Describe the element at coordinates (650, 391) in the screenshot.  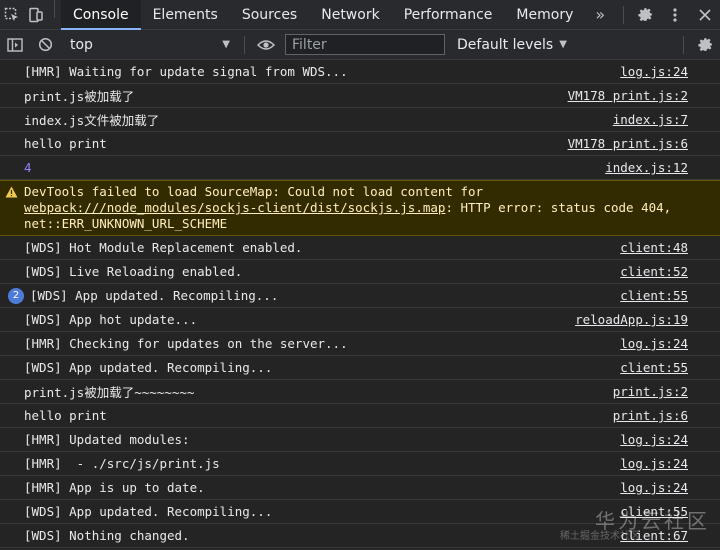
I see `source-link: print.js:2` at that location.